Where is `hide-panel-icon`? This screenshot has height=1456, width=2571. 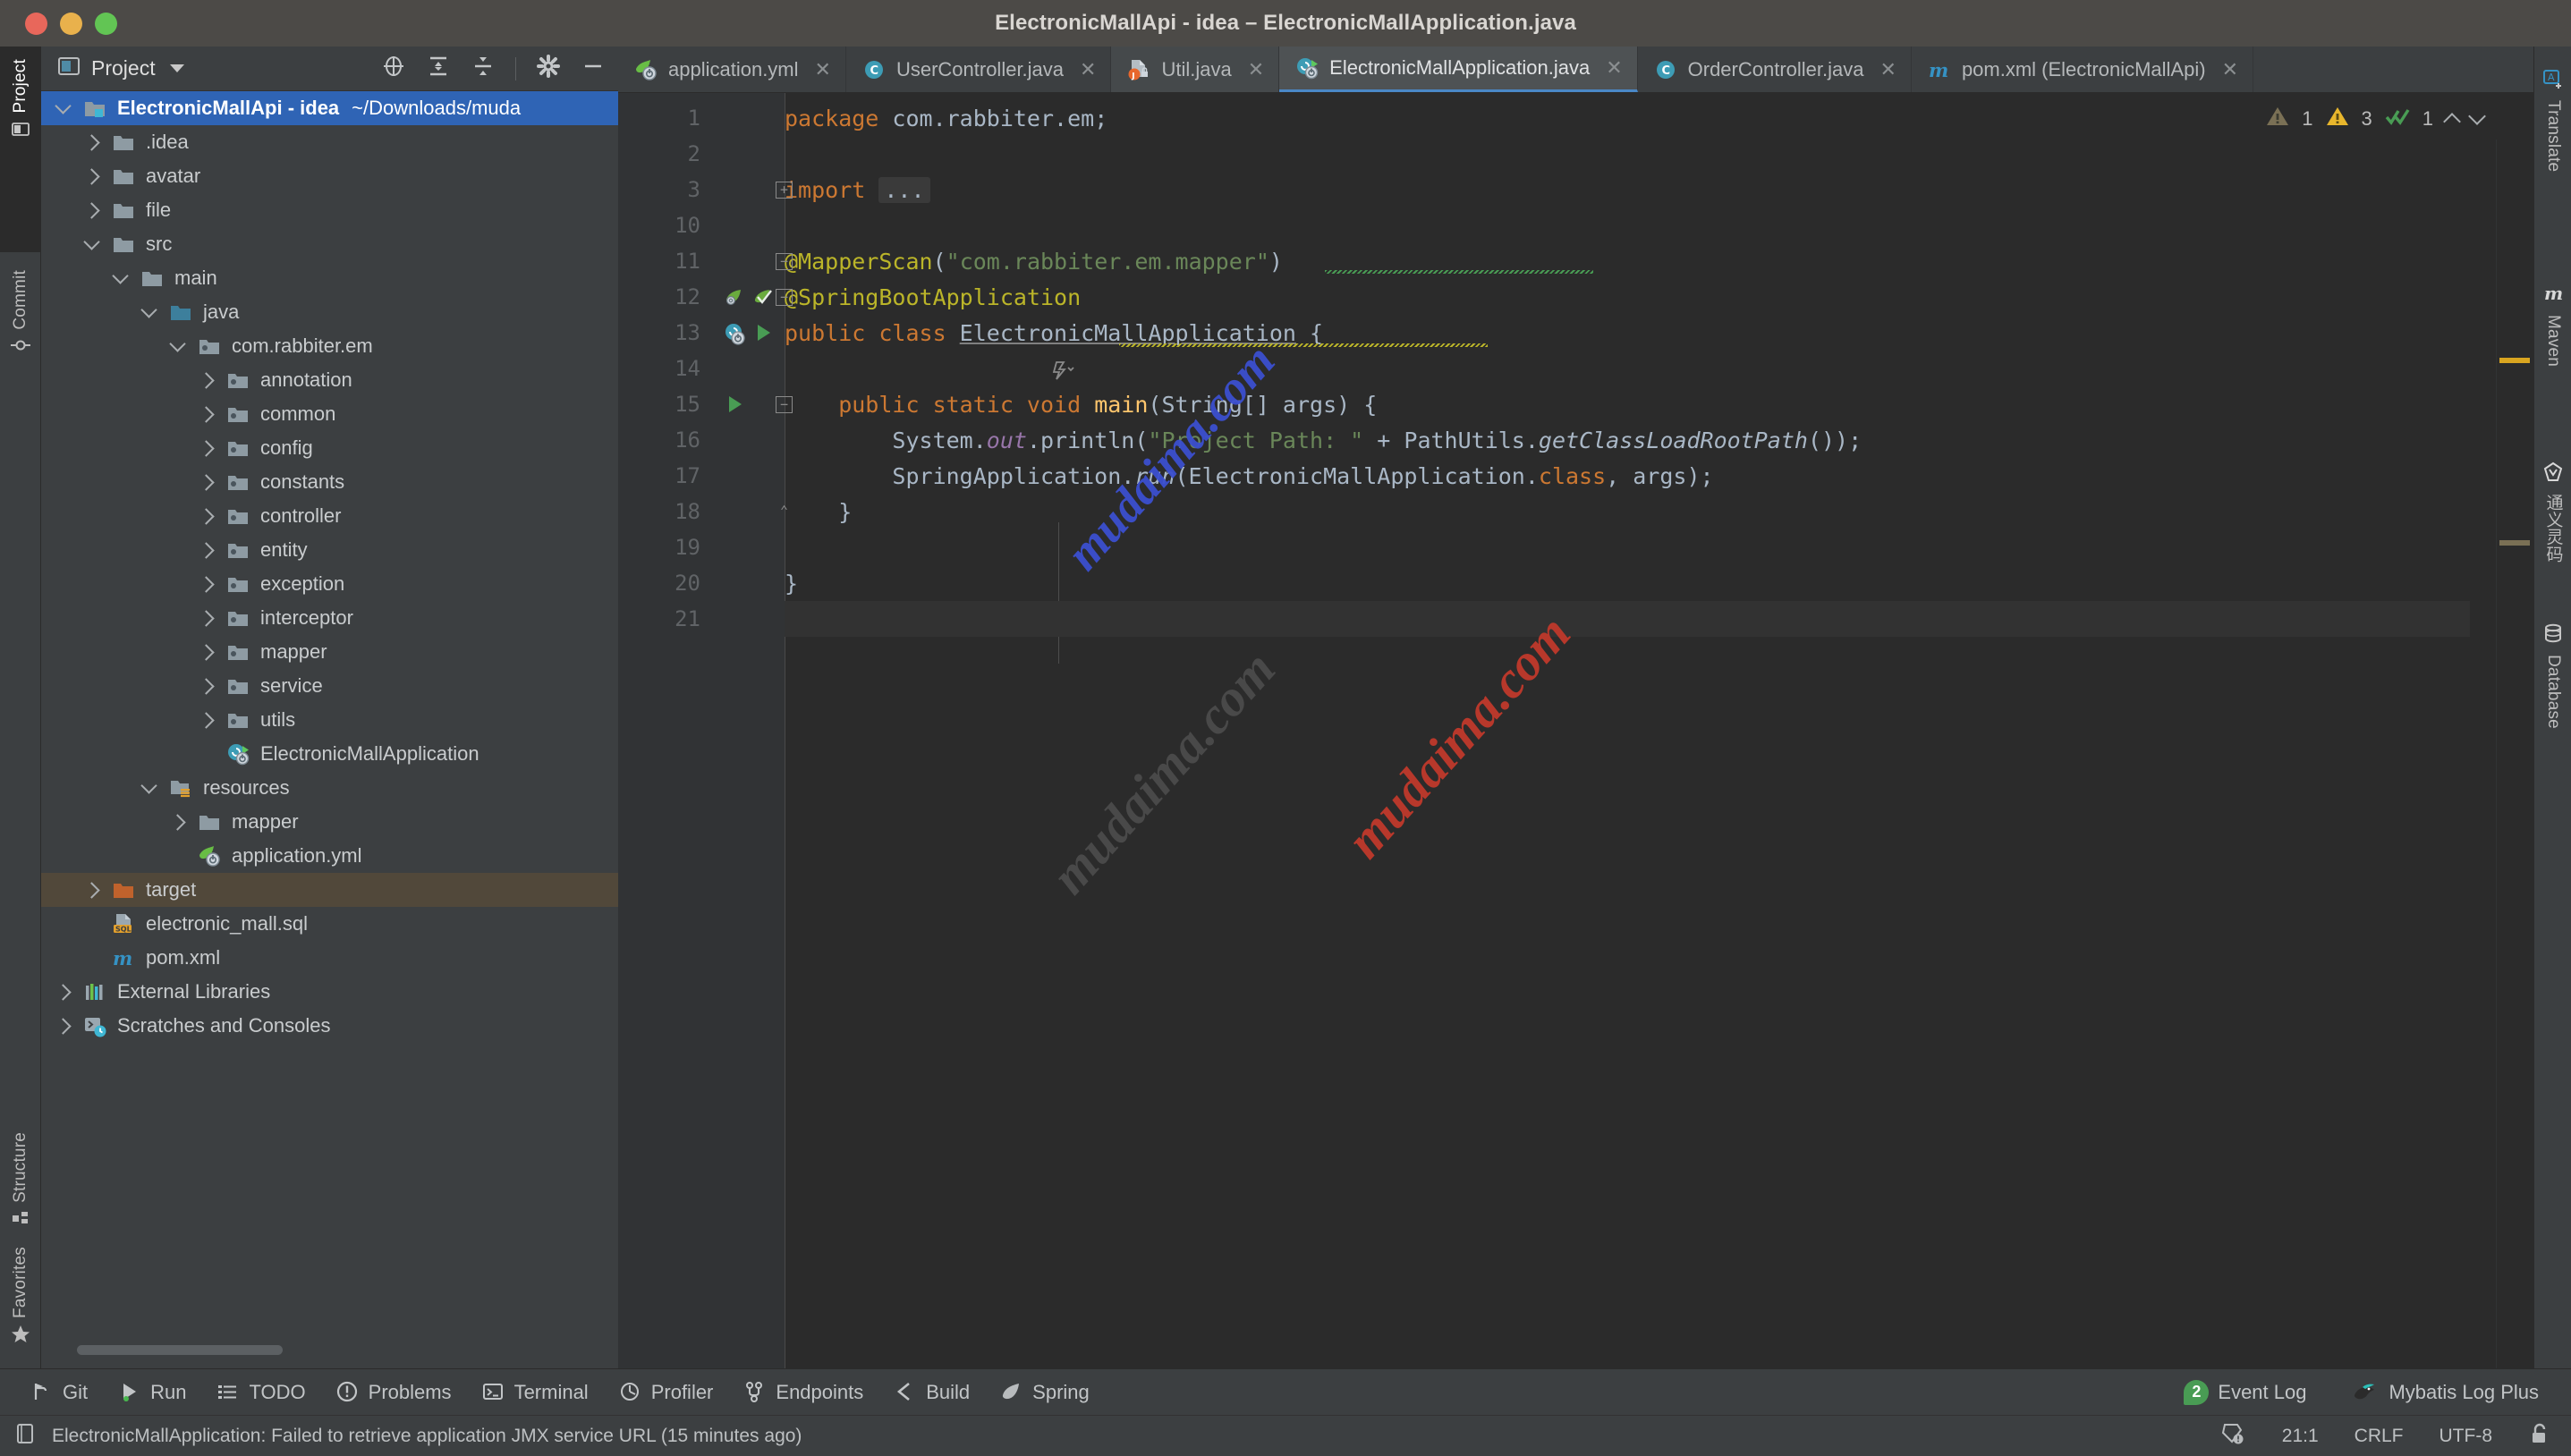
hide-panel-icon is located at coordinates (593, 68).